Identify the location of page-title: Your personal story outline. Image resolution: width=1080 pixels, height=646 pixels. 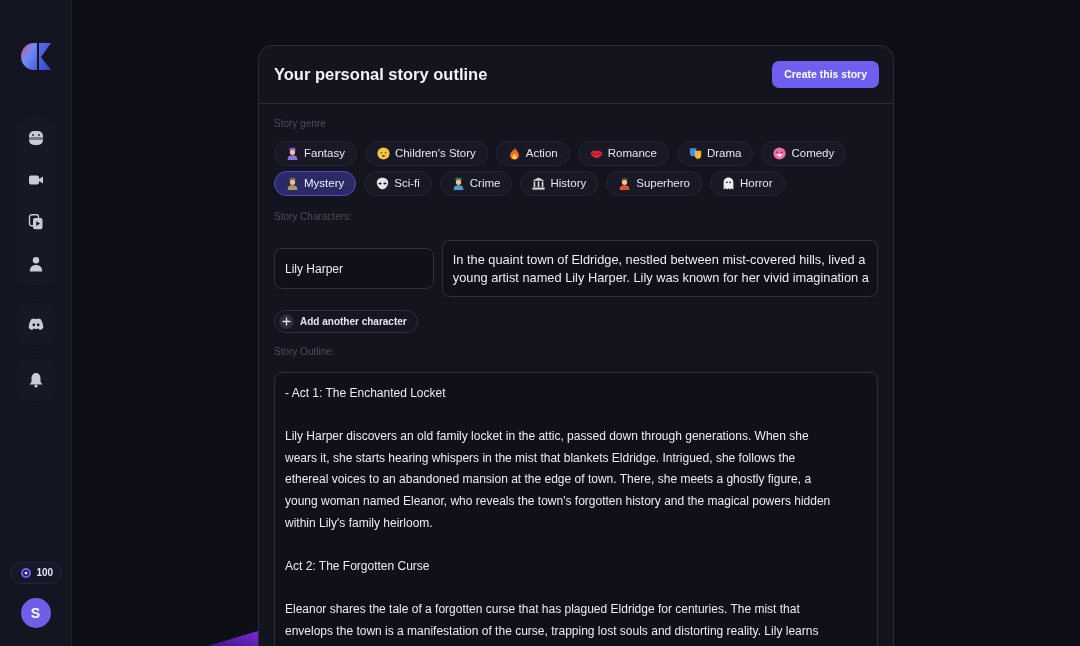
(381, 75).